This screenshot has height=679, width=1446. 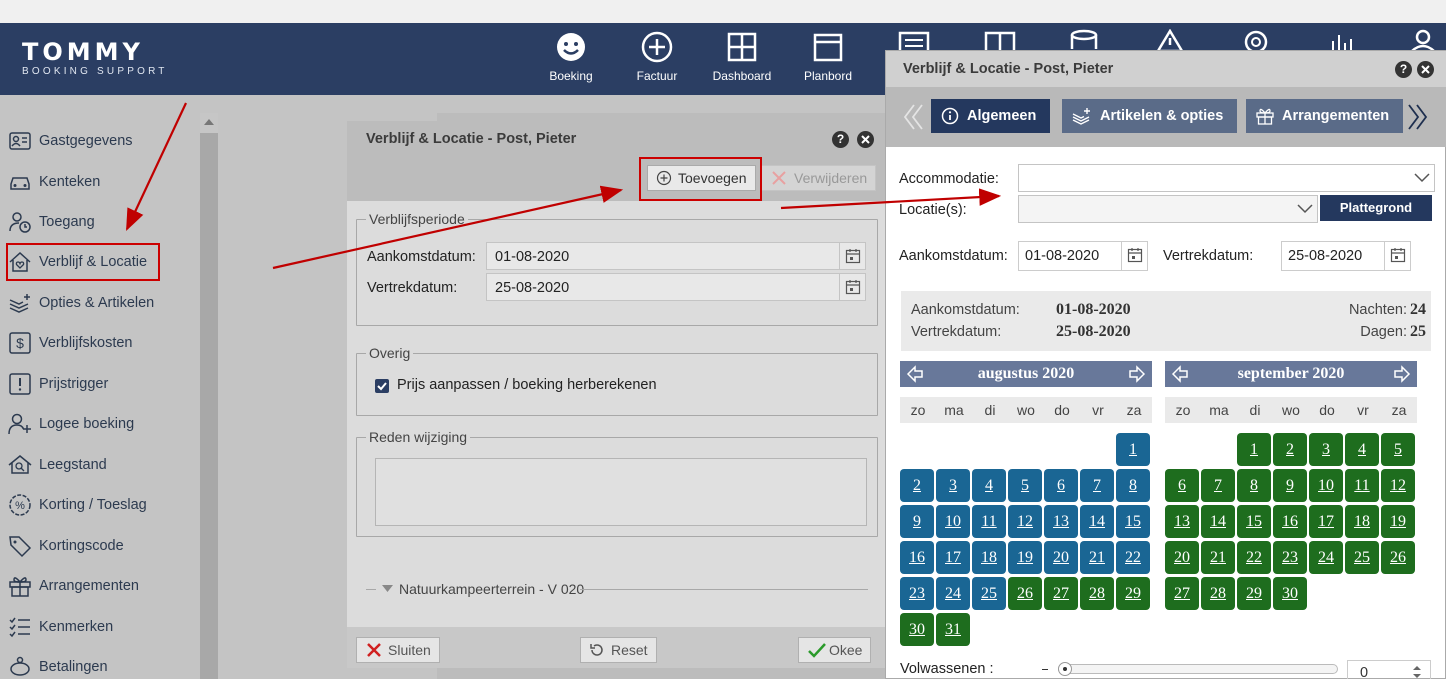 I want to click on user-settings-icon, so click(x=1425, y=40).